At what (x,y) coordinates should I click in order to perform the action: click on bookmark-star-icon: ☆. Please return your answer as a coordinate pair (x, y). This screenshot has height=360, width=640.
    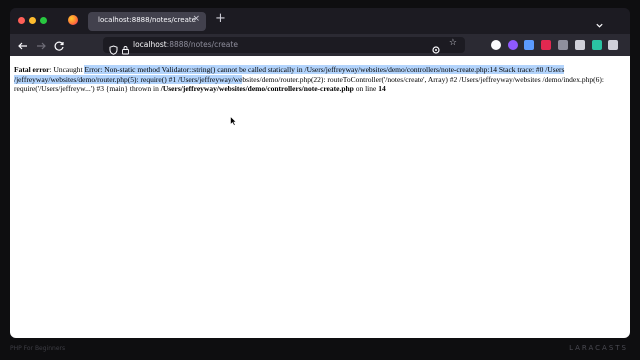
    Looking at the image, I should click on (453, 43).